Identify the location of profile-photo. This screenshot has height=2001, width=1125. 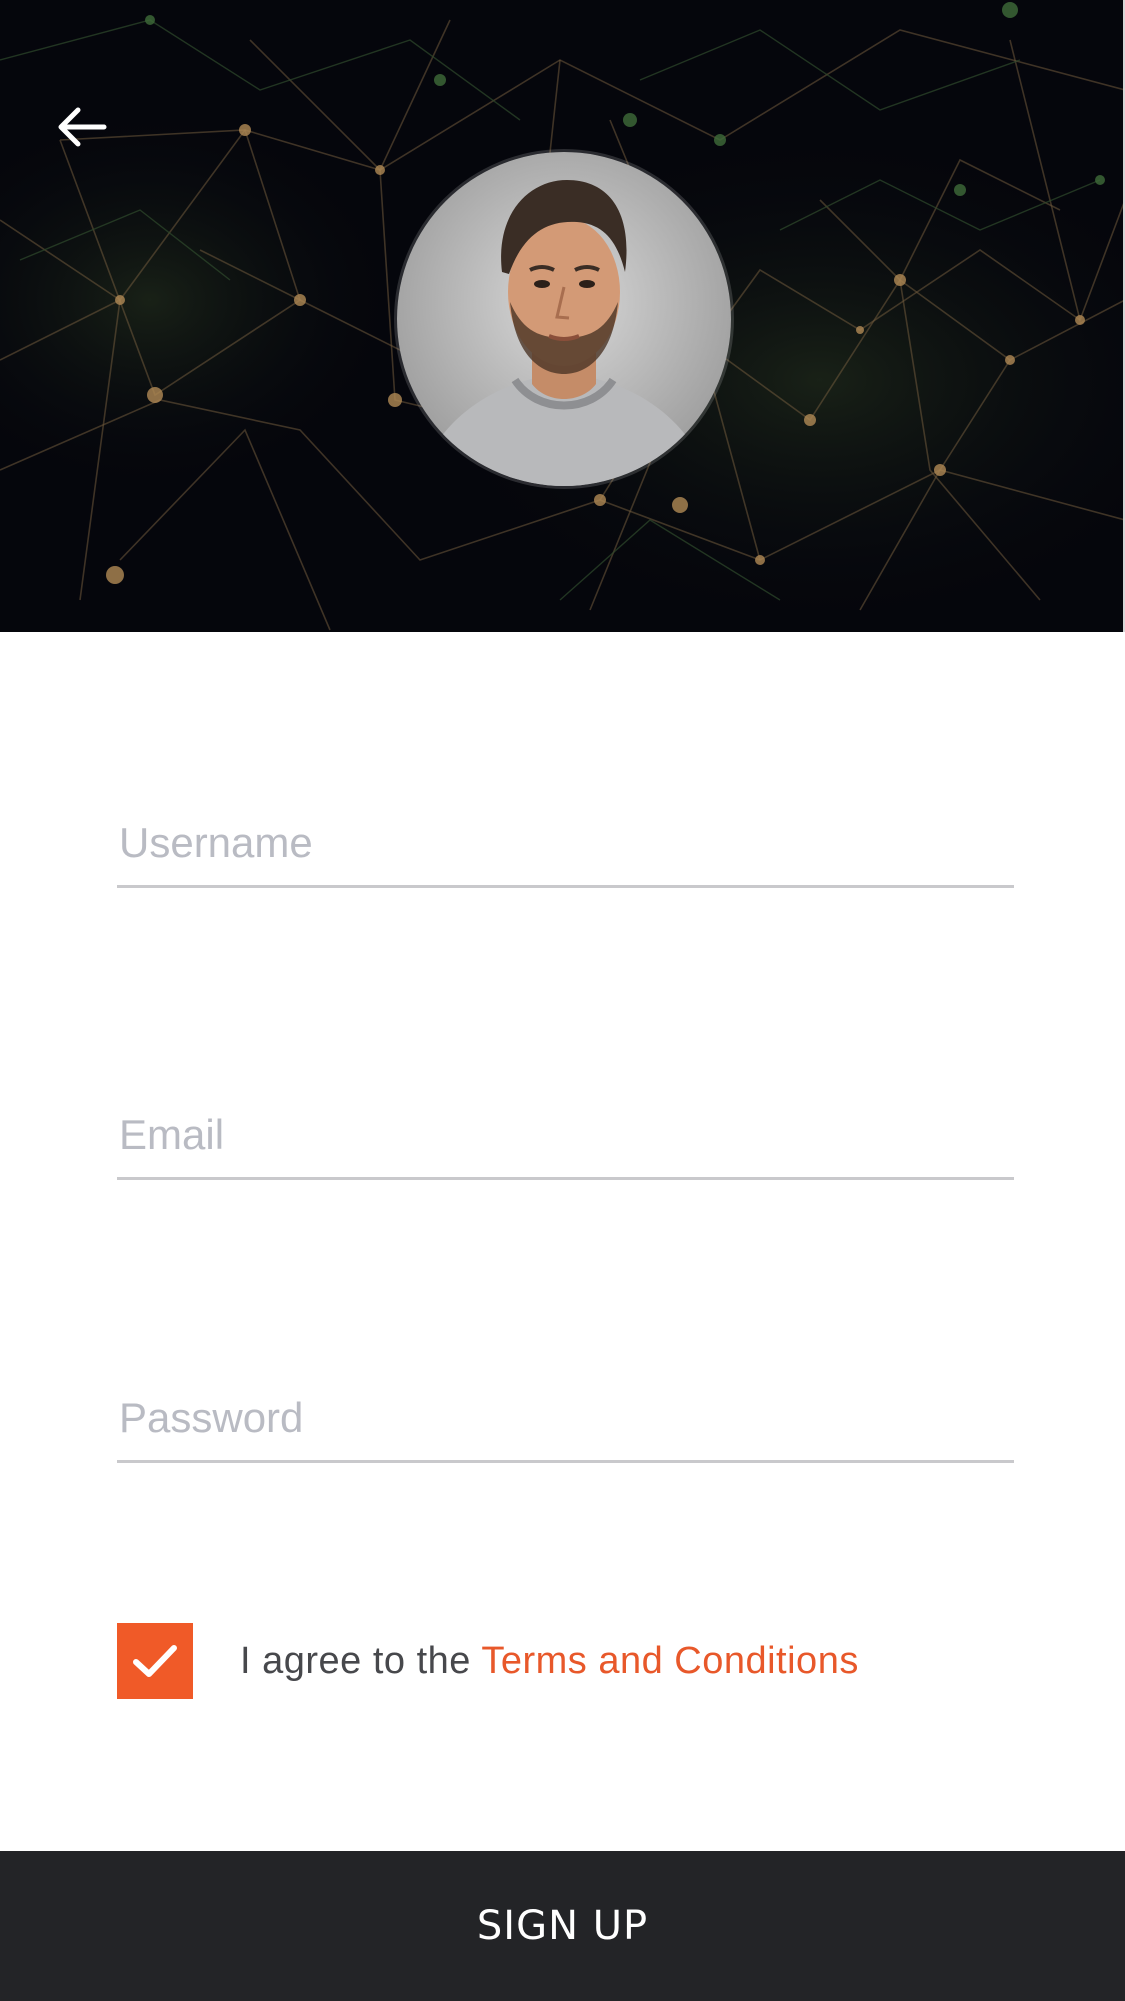
(564, 319).